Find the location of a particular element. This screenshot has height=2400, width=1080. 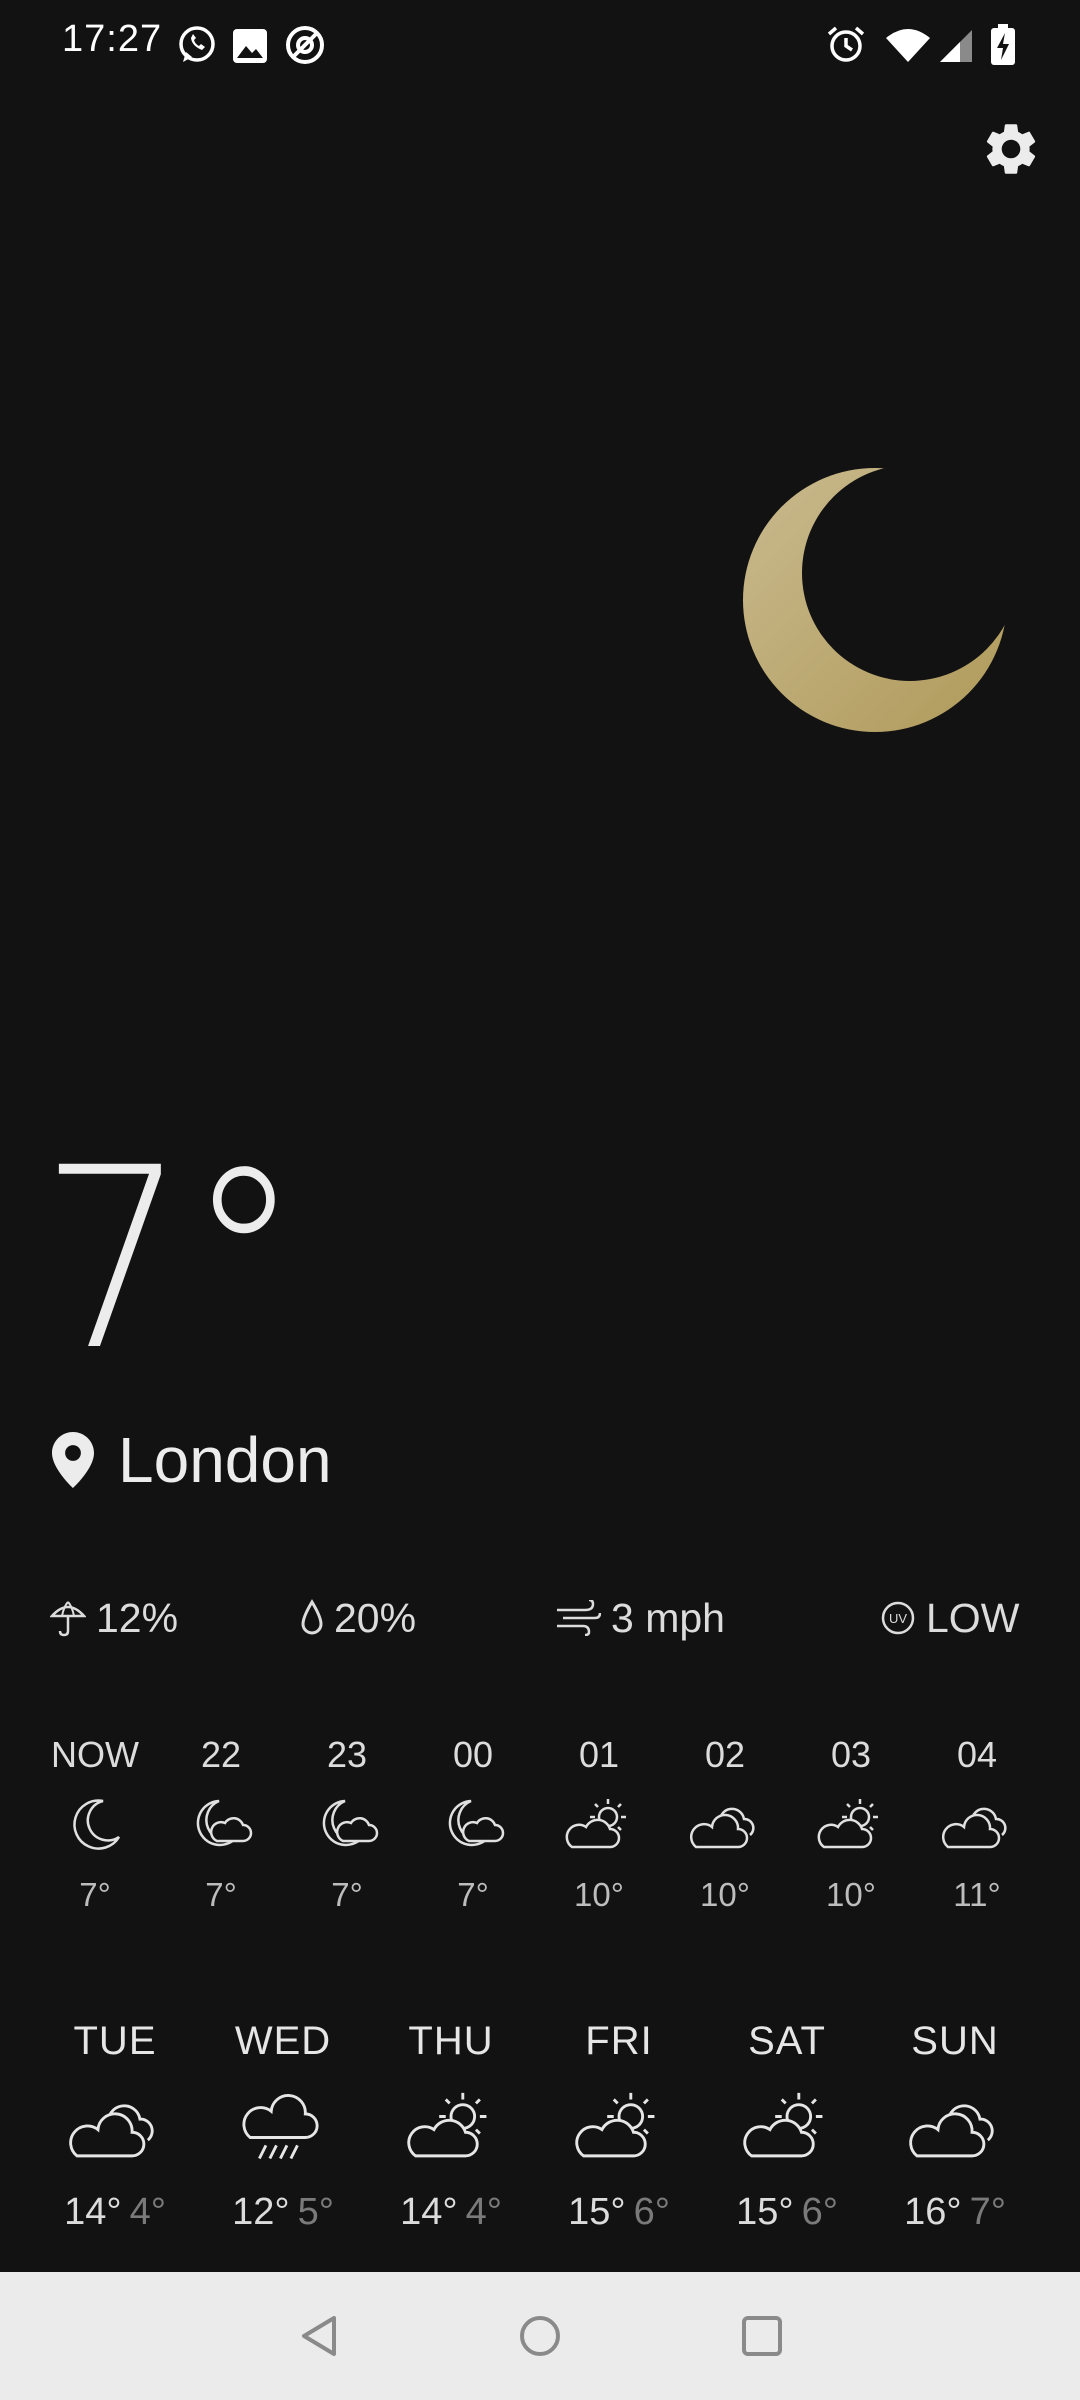

status-bar: 17:27 is located at coordinates (540, 45).